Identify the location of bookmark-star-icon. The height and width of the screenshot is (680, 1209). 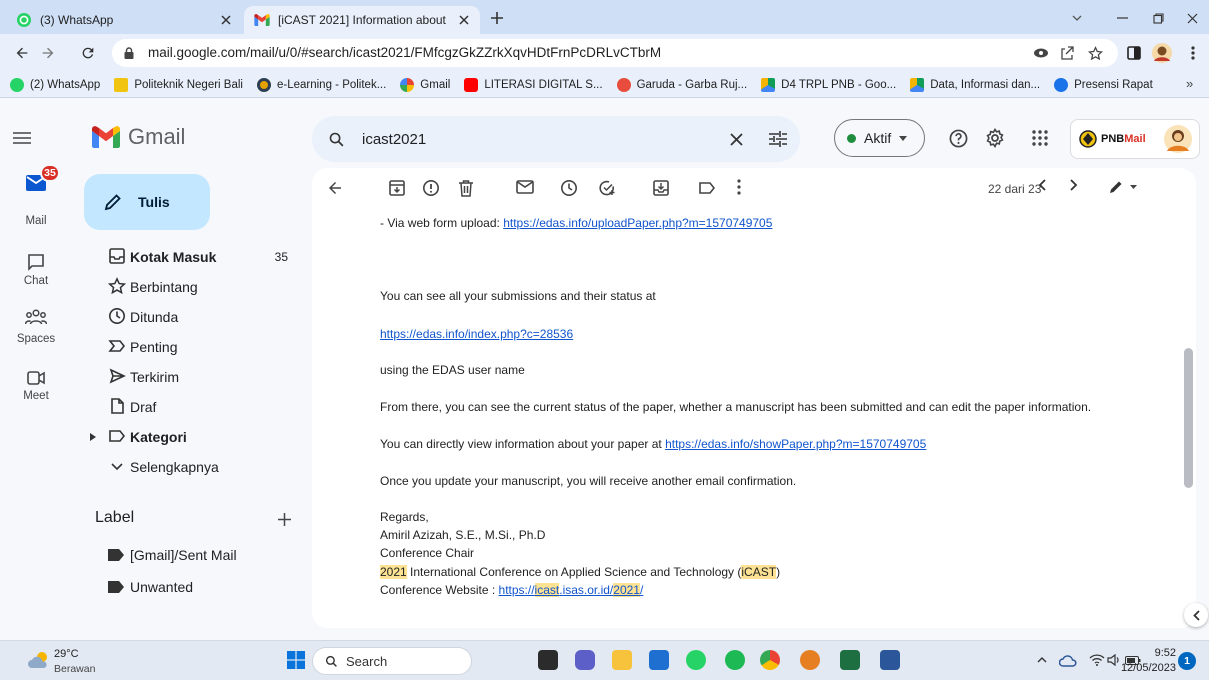
(1095, 53).